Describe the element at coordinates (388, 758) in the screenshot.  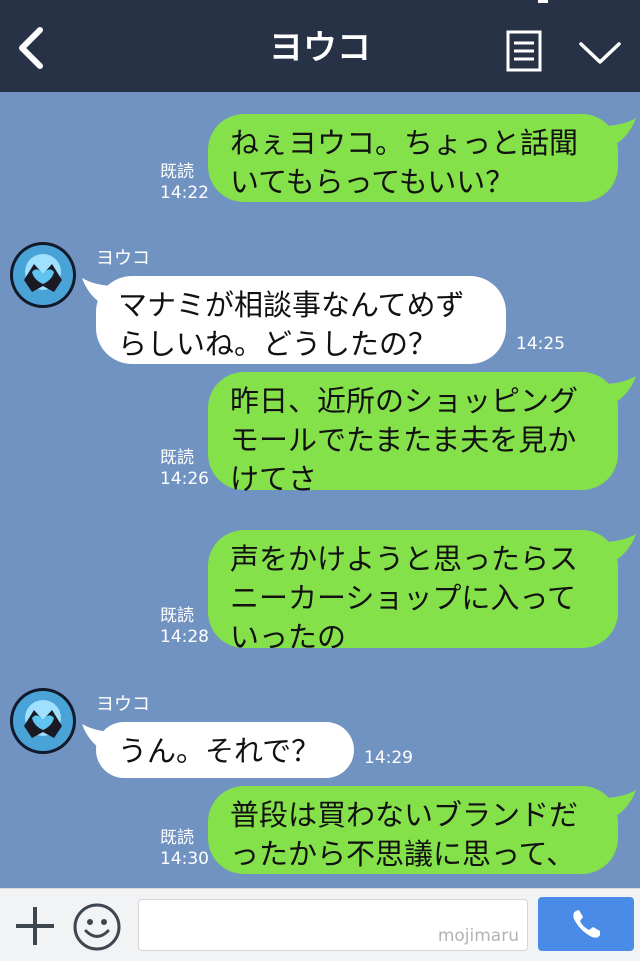
I see `message-time: 14:29` at that location.